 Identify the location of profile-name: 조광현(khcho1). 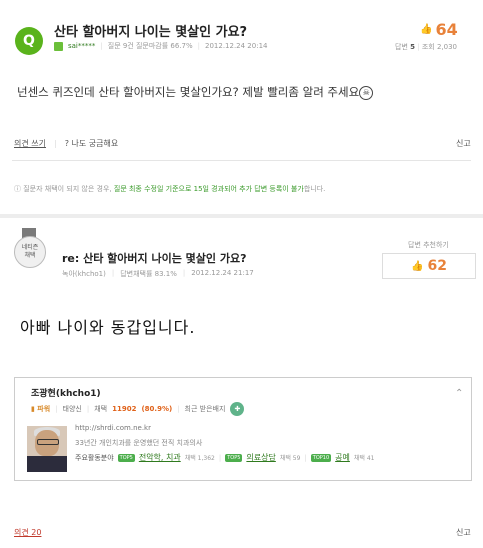
(66, 392).